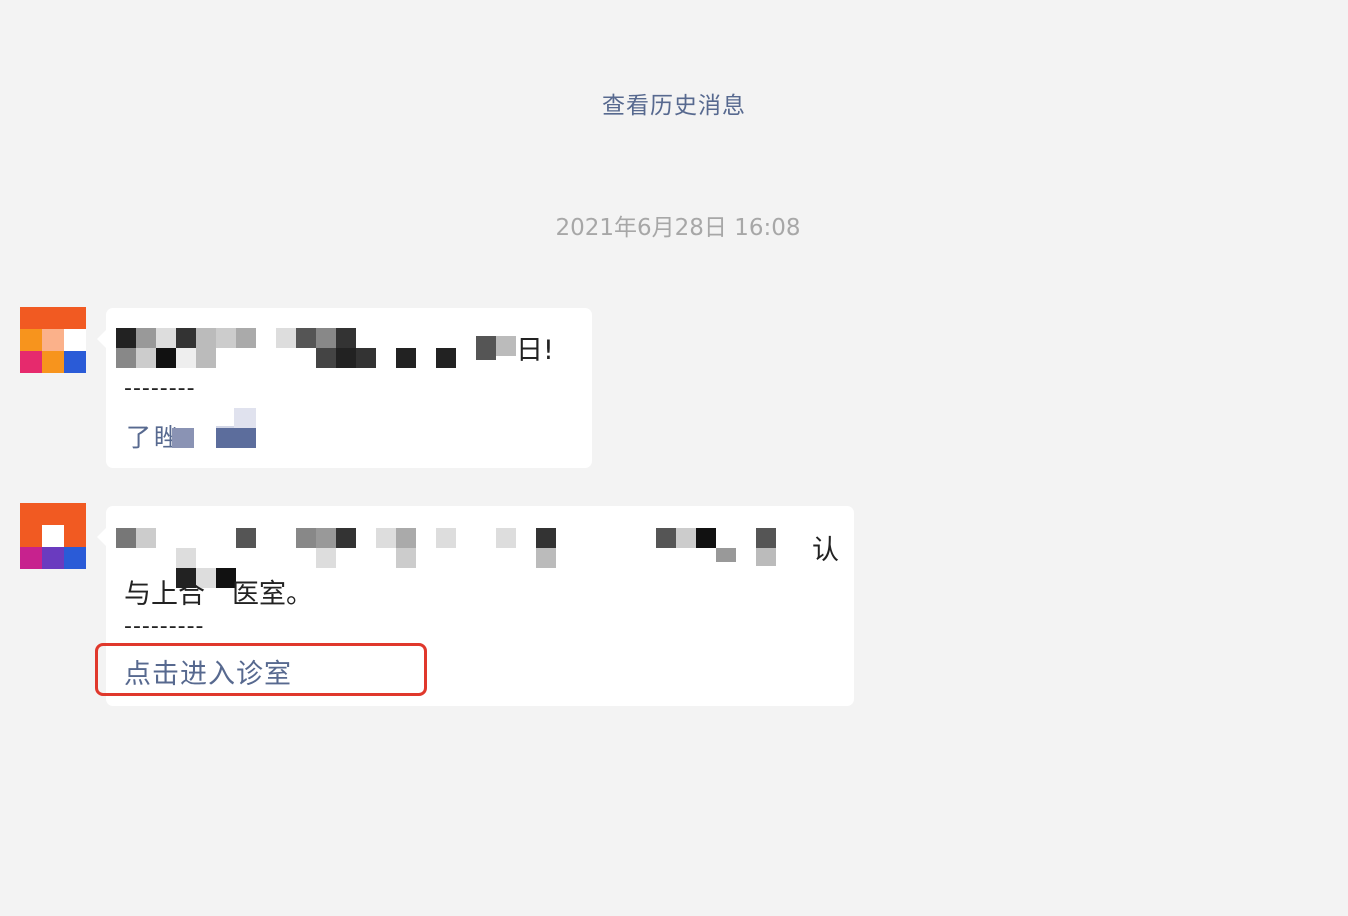 The width and height of the screenshot is (1348, 916). Describe the element at coordinates (825, 550) in the screenshot. I see `message-fragment: 认` at that location.